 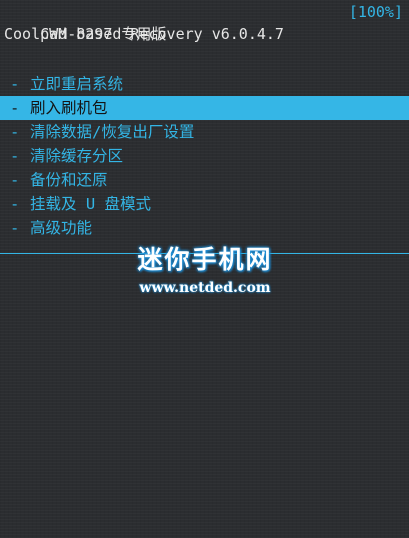 I want to click on site-watermark: 迷你手机网 www.netded.com, so click(x=205, y=268).